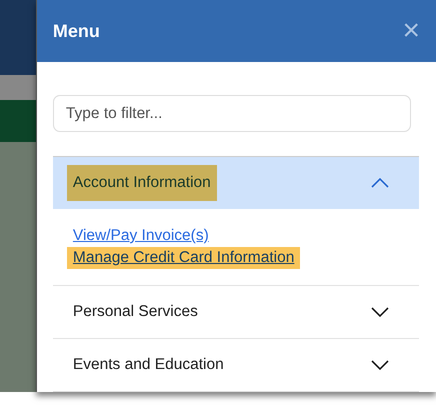  Describe the element at coordinates (379, 183) in the screenshot. I see `chevron-up-icon` at that location.